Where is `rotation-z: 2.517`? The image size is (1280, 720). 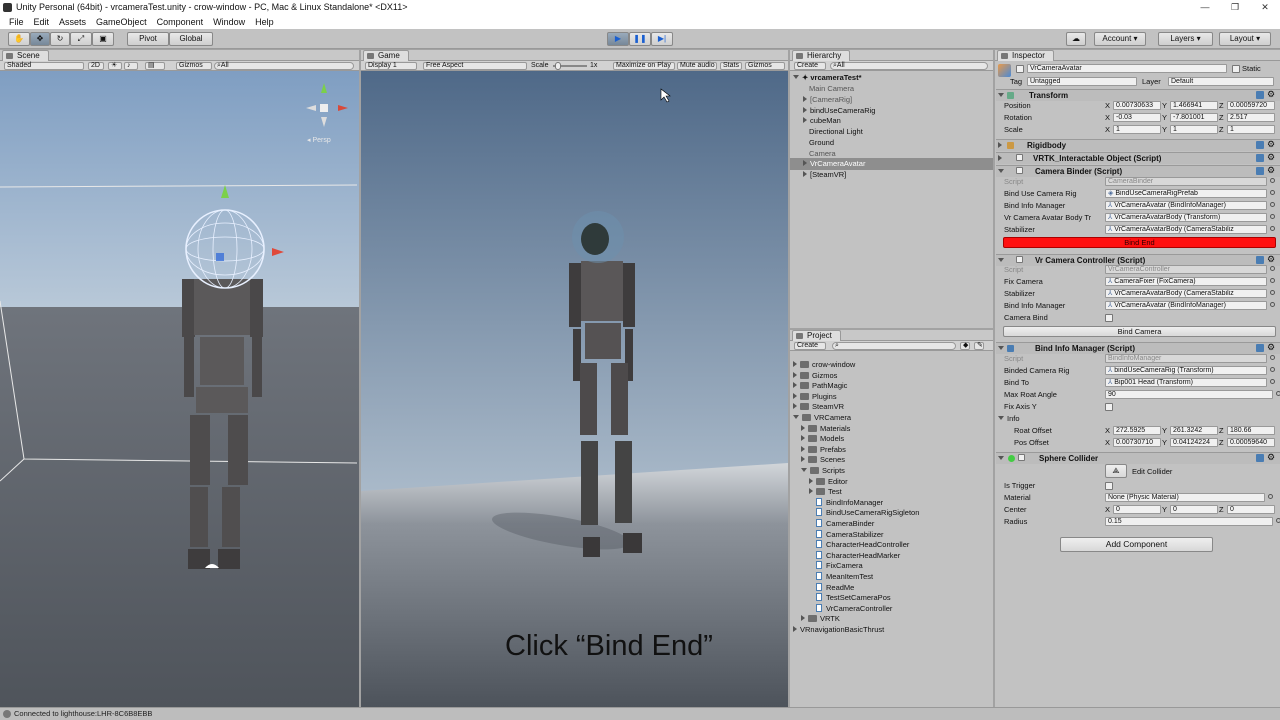 rotation-z: 2.517 is located at coordinates (1251, 117).